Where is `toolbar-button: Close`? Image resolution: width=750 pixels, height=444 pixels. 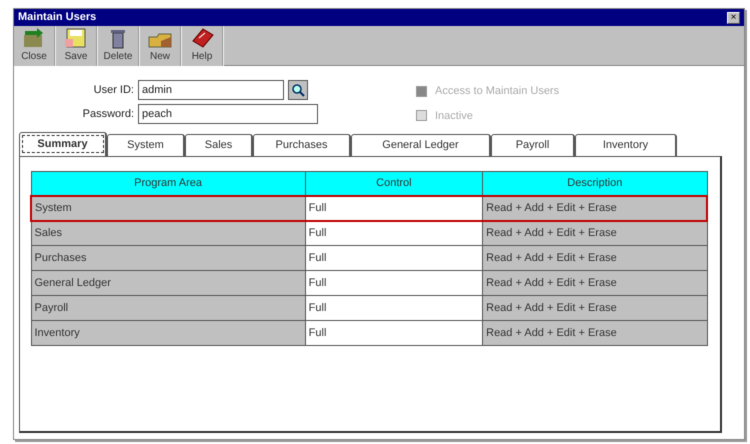
toolbar-button: Close is located at coordinates (35, 46).